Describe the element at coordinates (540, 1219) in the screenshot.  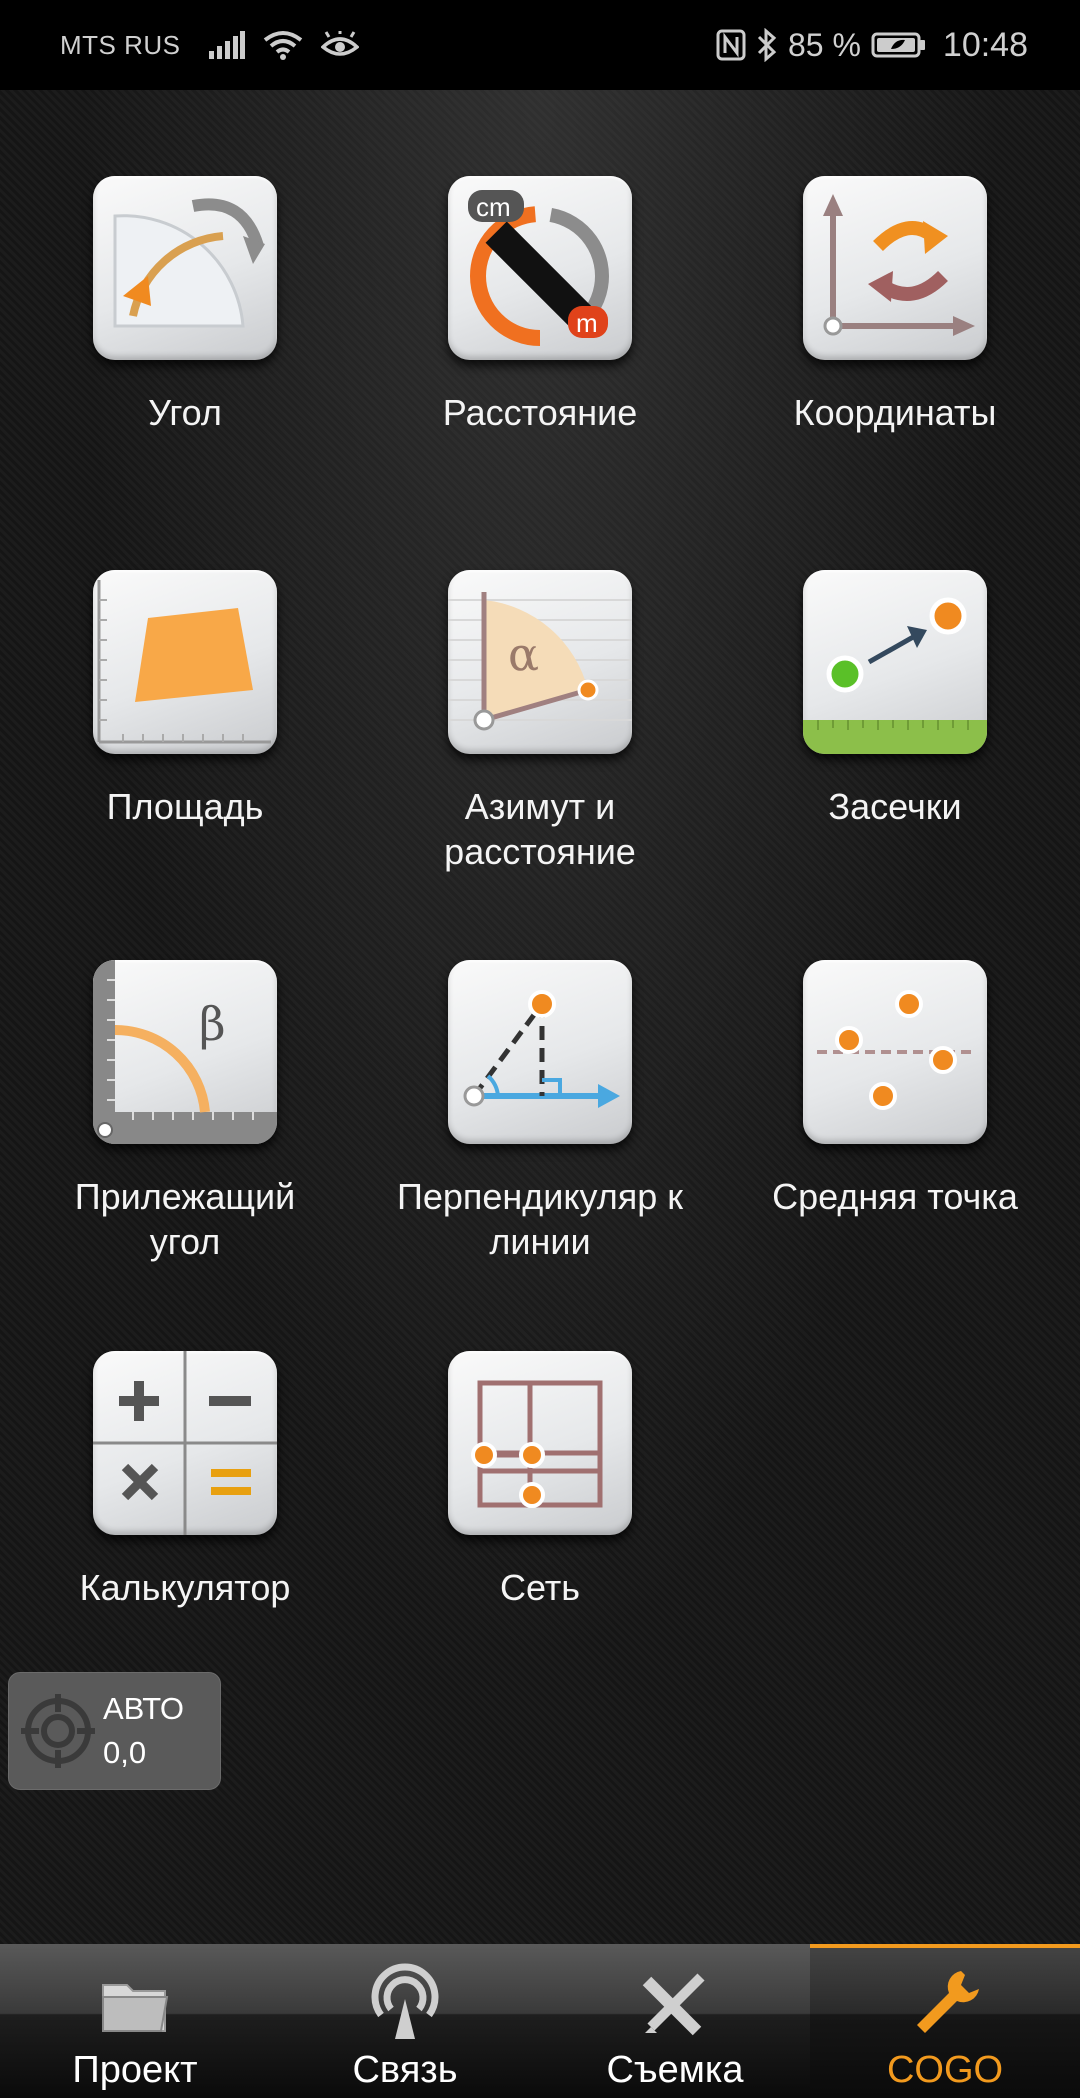
I see `tile-label: Перпендикуляр к линии` at that location.